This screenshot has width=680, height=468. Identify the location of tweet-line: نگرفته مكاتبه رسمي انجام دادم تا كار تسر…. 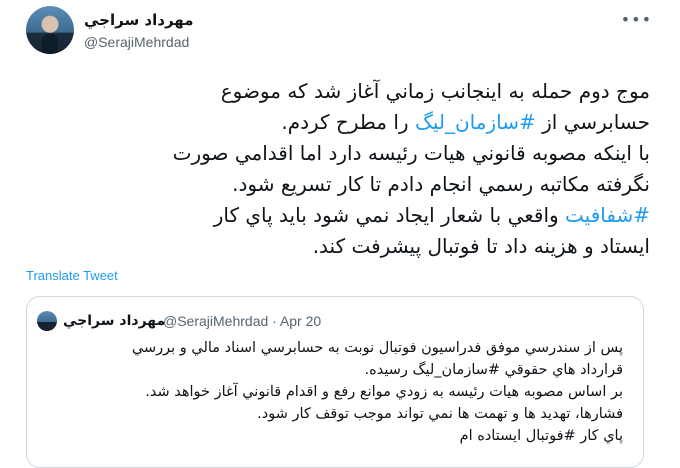
(338, 184).